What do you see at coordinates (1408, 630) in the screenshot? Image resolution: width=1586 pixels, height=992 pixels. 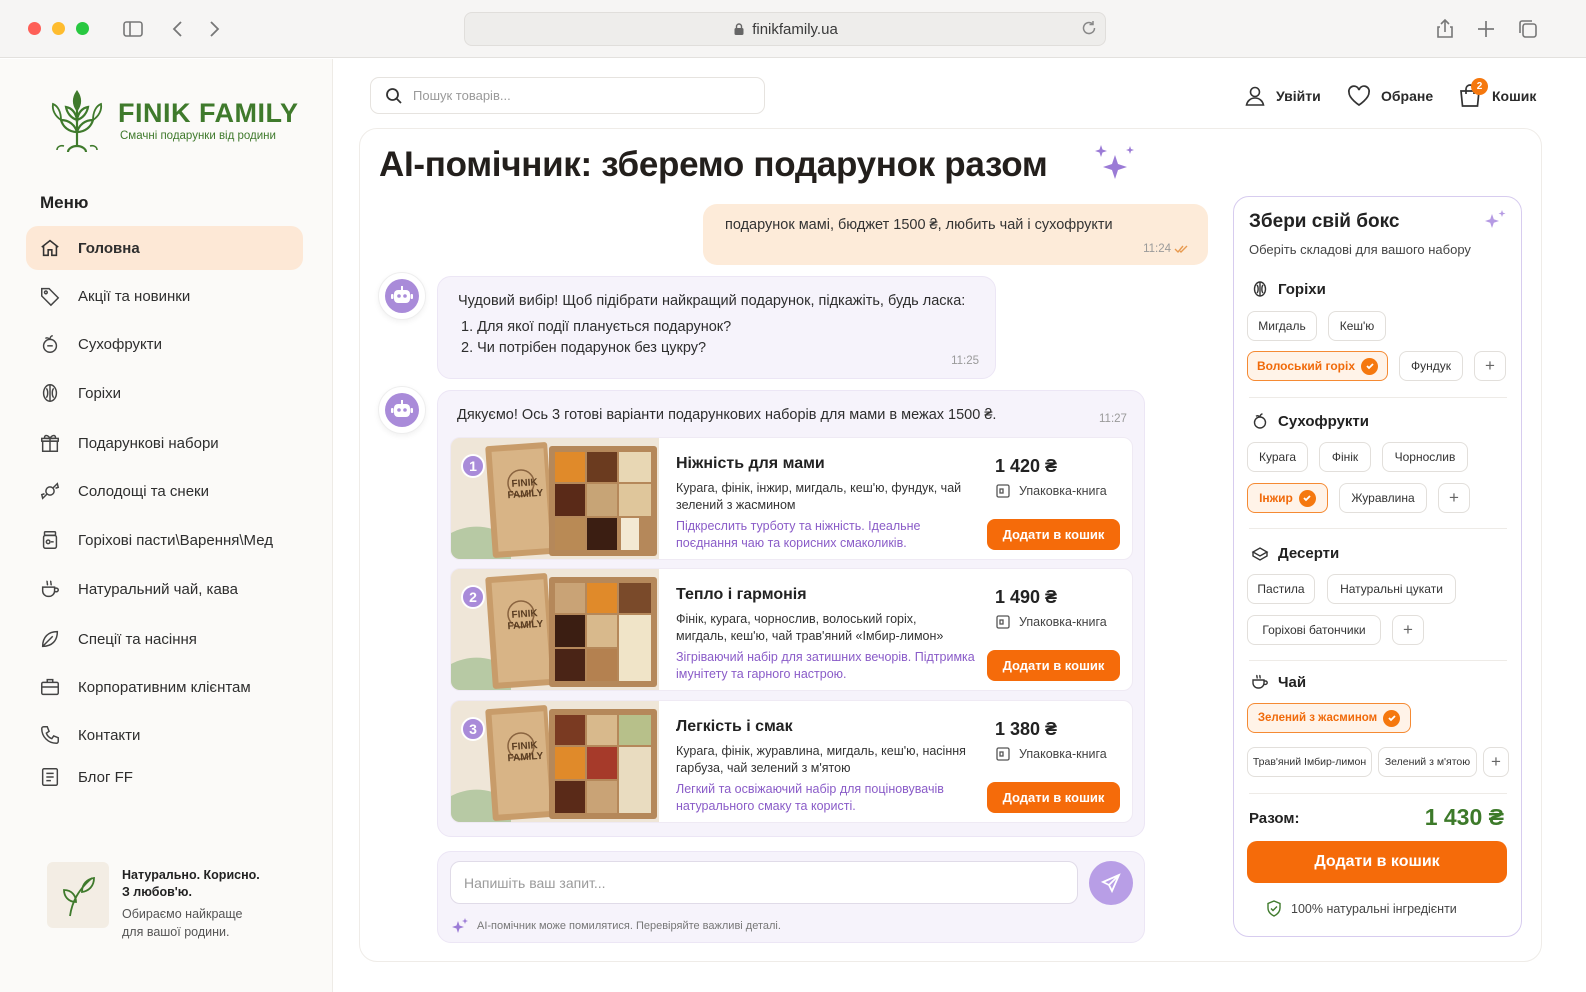 I see `add-dessert-button: +` at bounding box center [1408, 630].